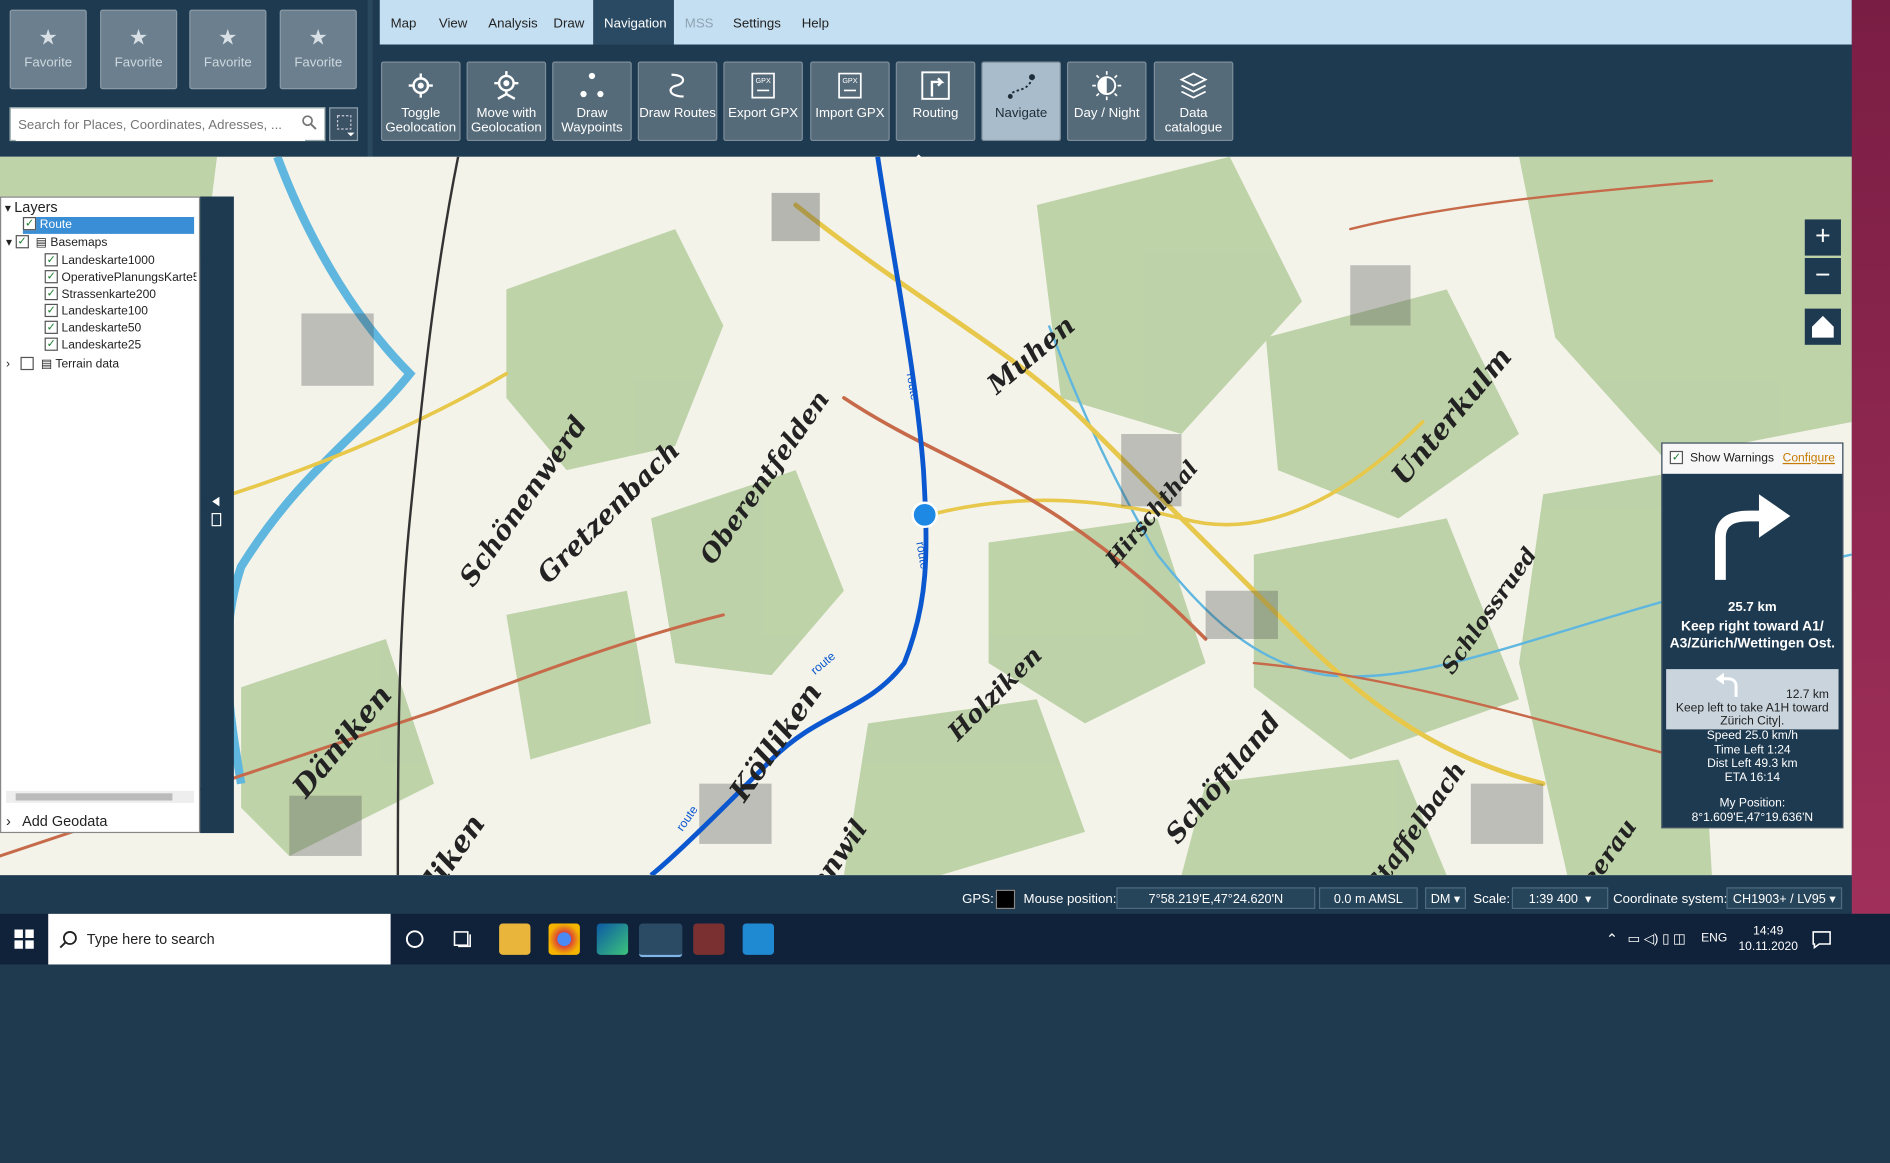 This screenshot has width=1890, height=1163. What do you see at coordinates (850, 101) in the screenshot?
I see `import-gpx-button: GPX Import GPX` at bounding box center [850, 101].